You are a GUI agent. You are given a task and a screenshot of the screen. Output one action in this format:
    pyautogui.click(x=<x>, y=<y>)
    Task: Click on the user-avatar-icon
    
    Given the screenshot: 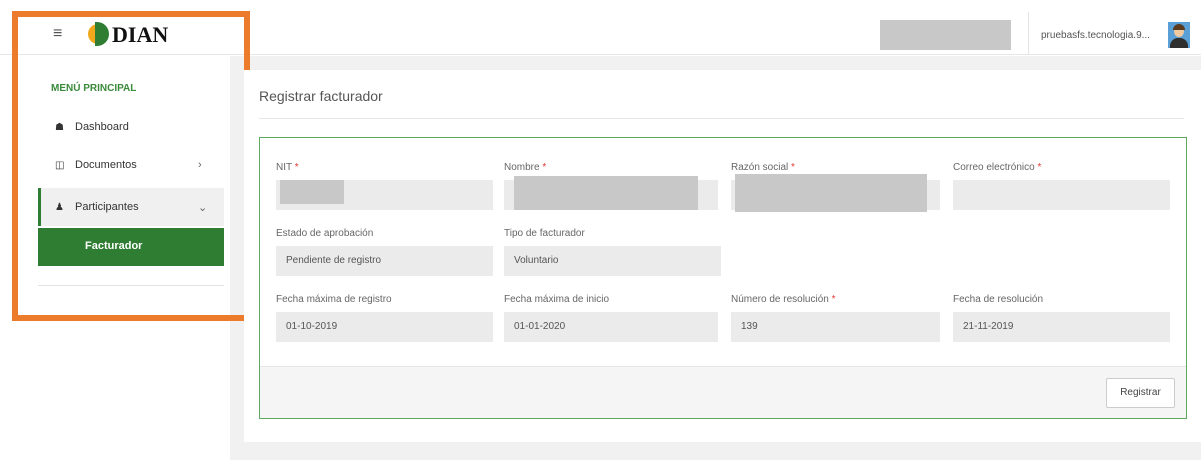 What is the action you would take?
    pyautogui.click(x=1179, y=35)
    